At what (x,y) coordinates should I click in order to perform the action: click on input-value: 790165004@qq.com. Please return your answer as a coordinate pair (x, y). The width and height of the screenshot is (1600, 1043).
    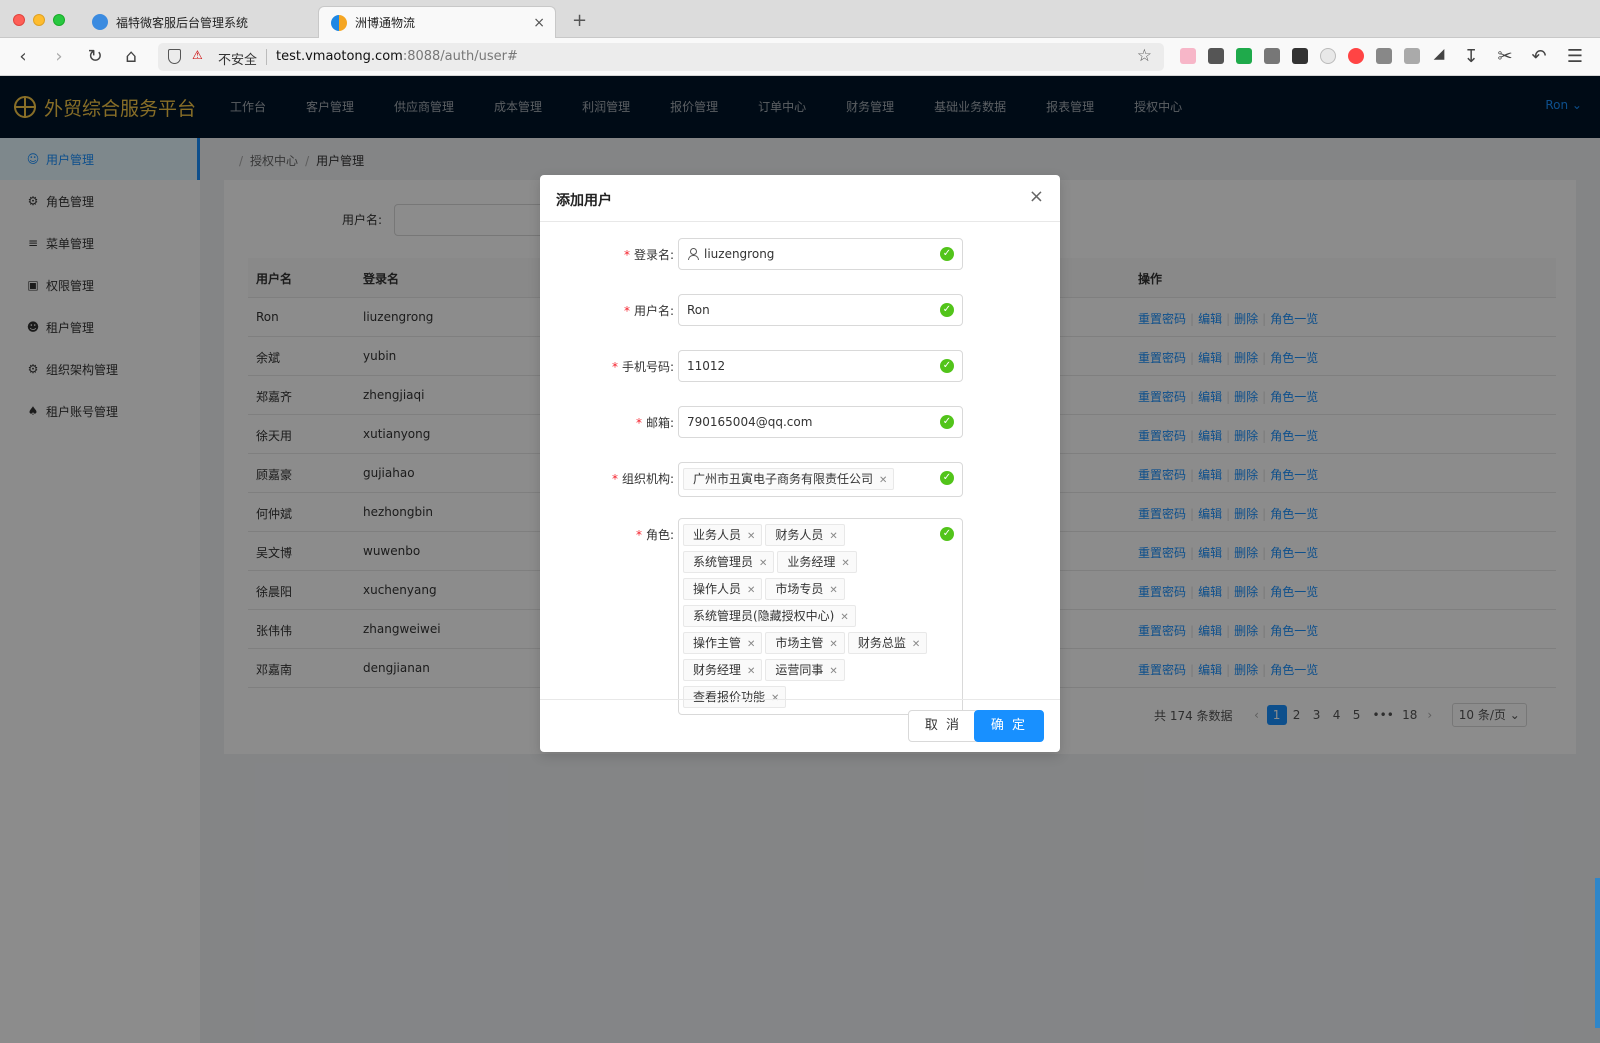
    Looking at the image, I should click on (750, 422).